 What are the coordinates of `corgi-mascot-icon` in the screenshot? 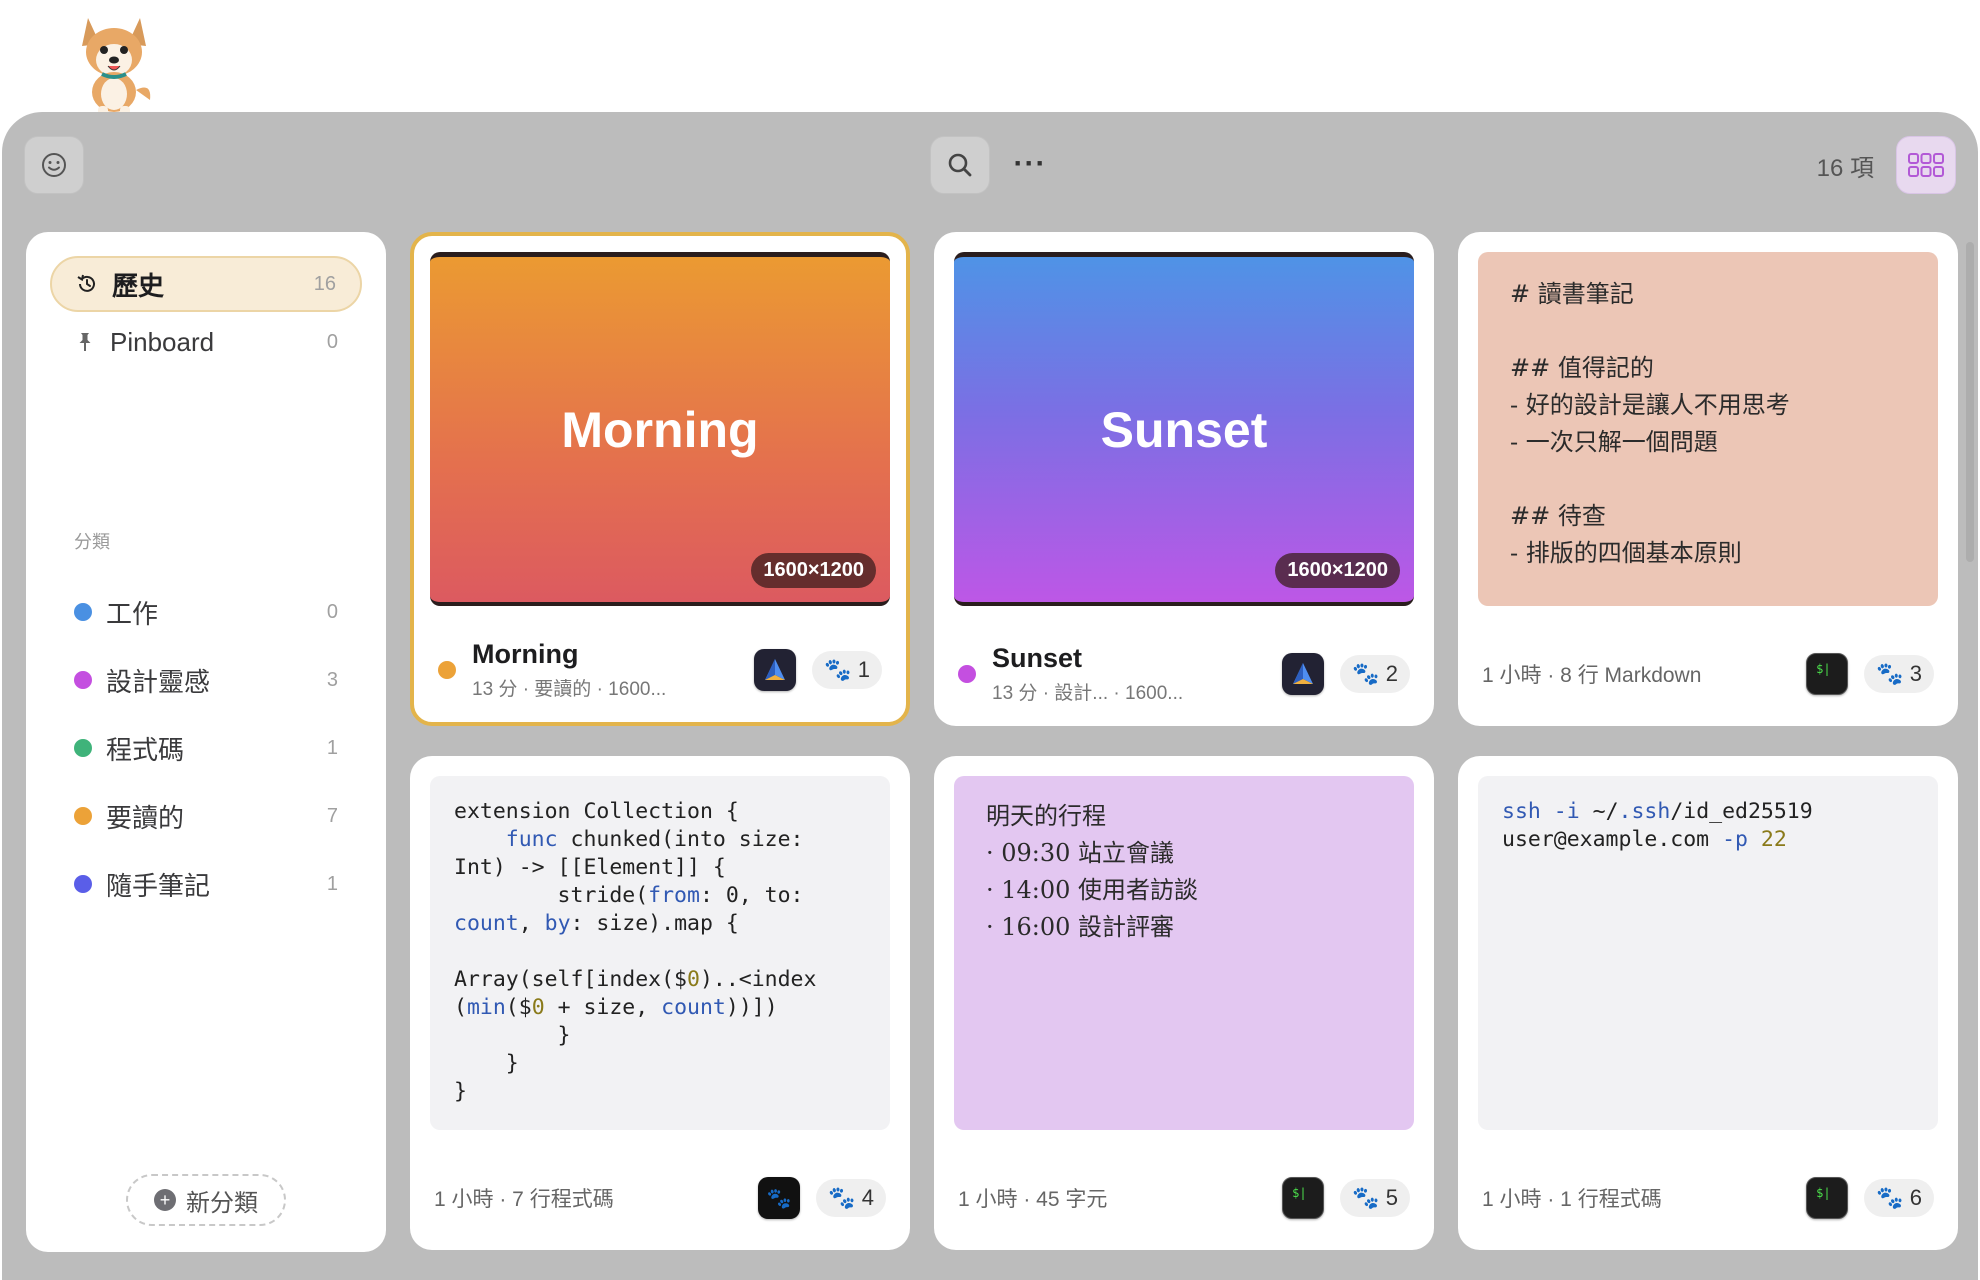 It's located at (116, 69).